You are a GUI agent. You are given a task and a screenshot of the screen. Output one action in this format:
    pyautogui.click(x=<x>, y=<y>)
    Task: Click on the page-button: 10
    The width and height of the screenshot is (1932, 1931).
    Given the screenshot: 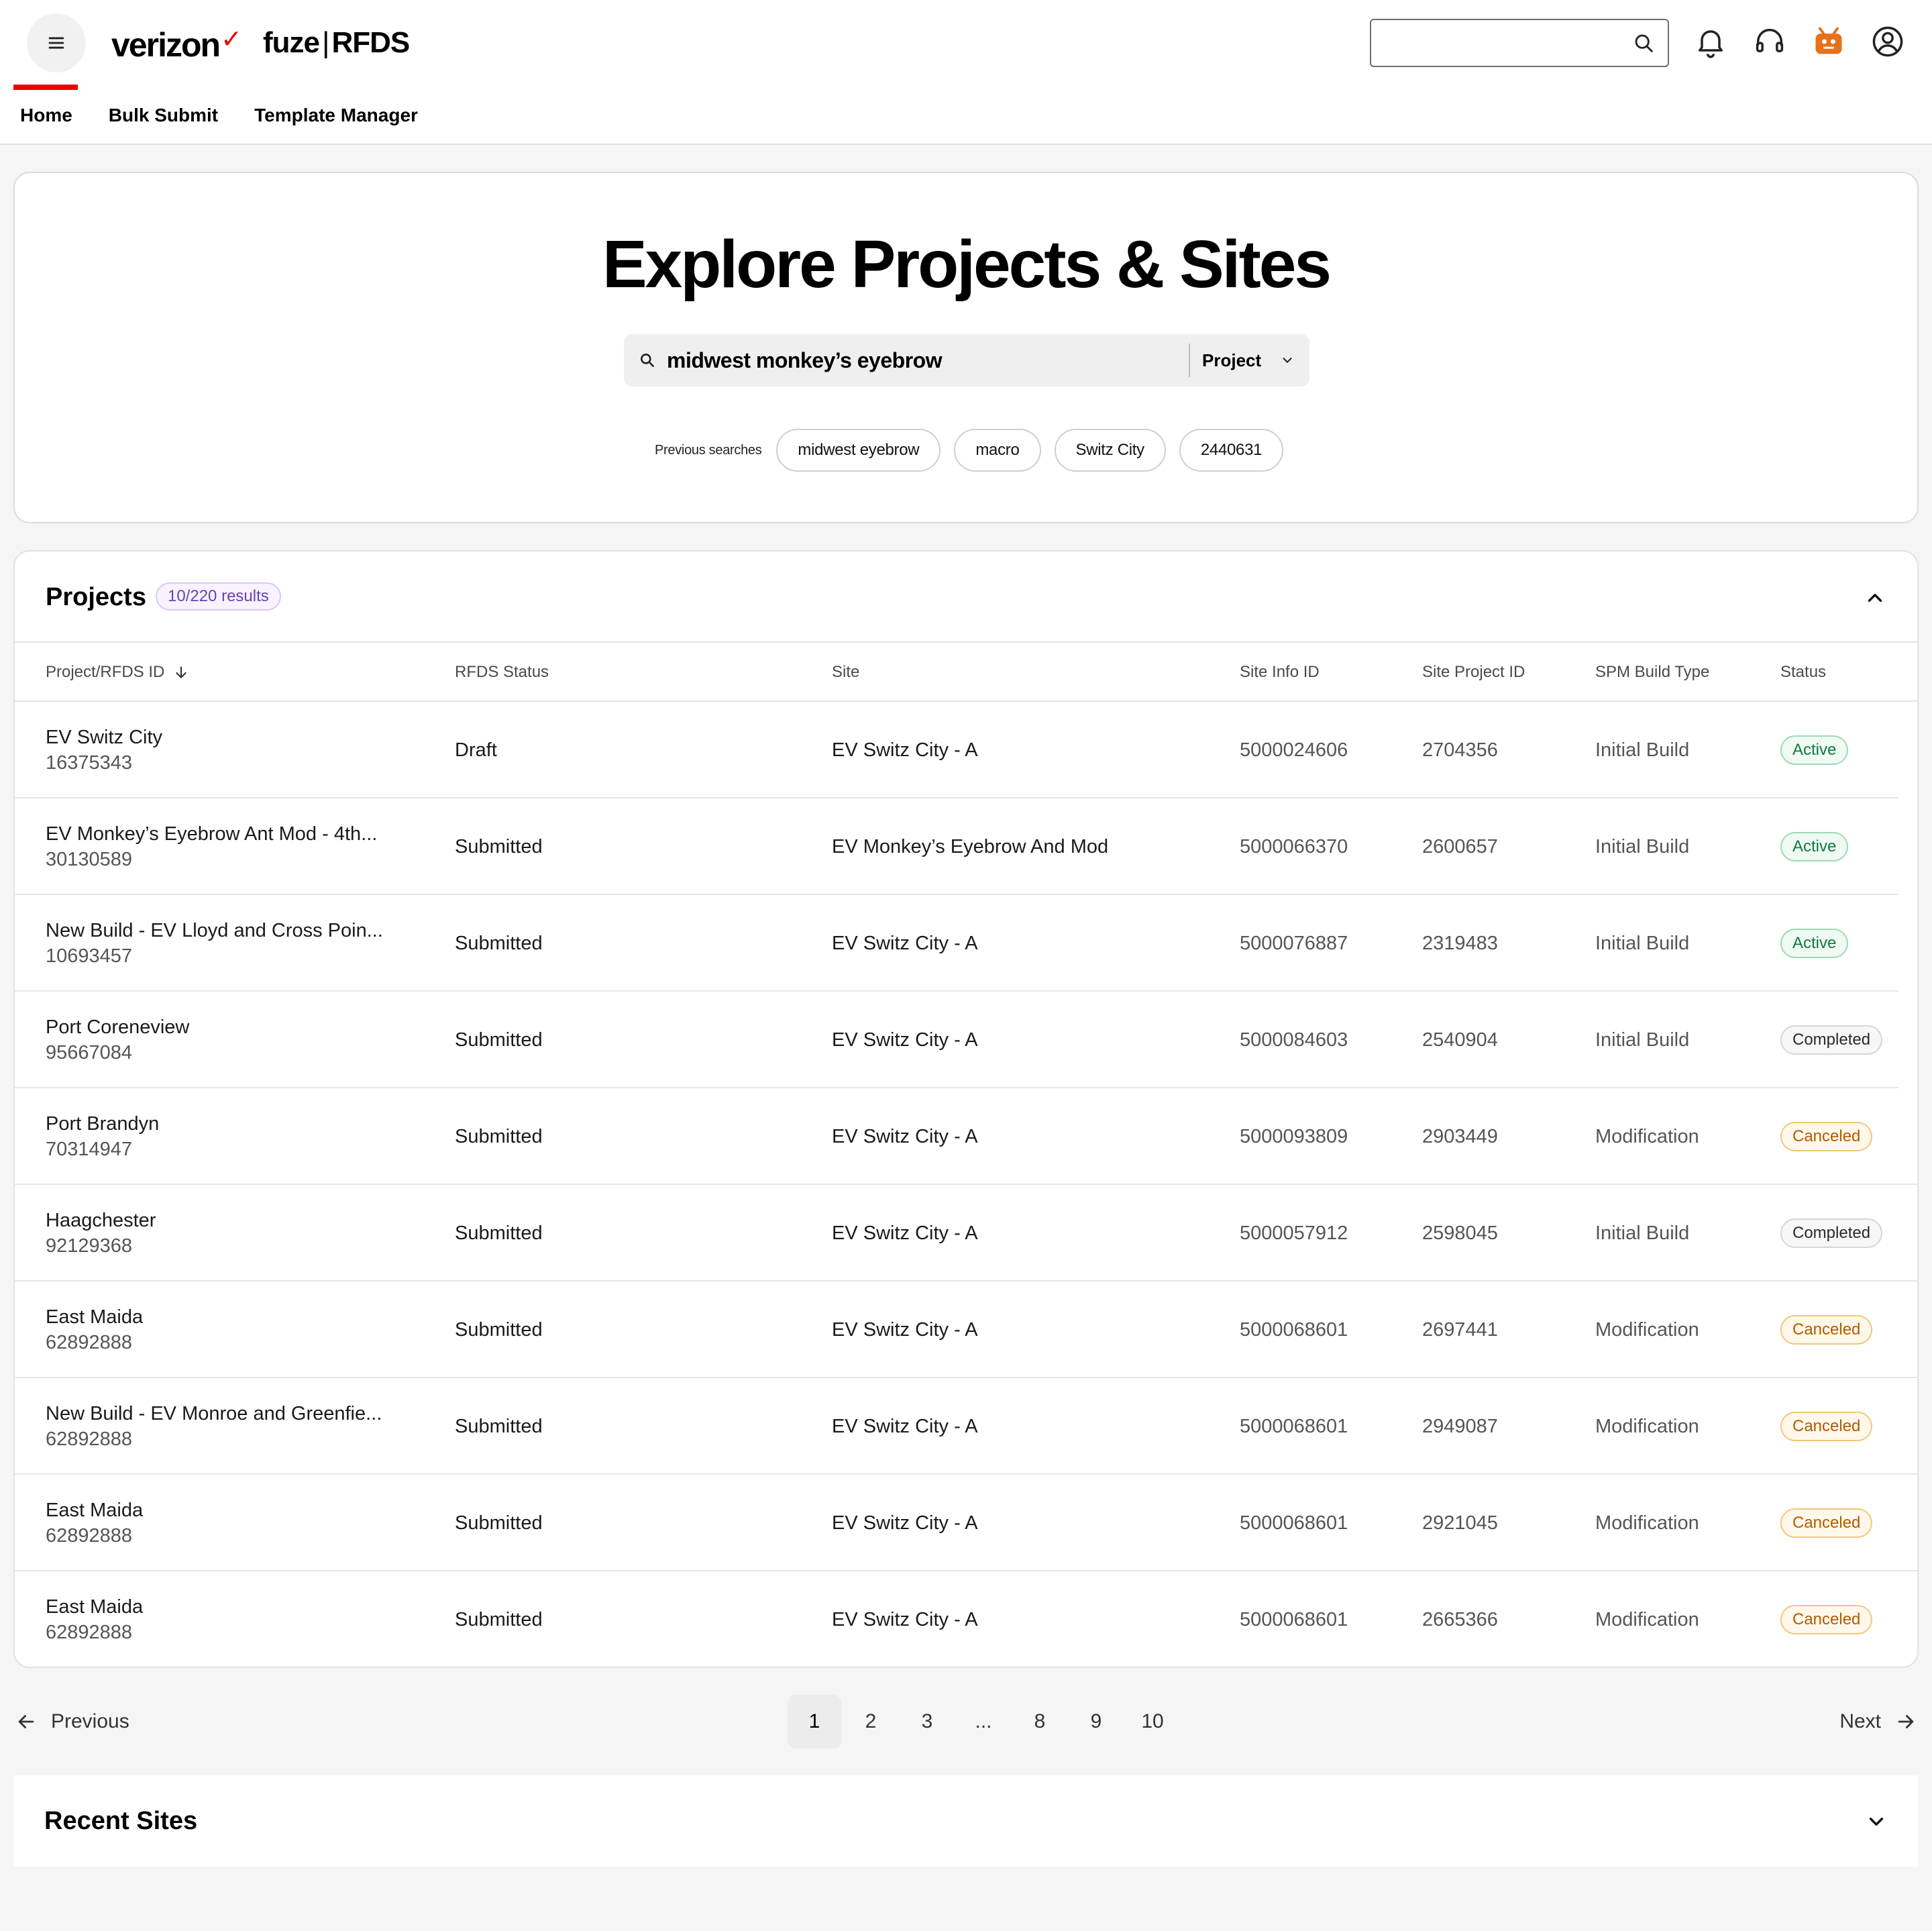 What is the action you would take?
    pyautogui.click(x=1152, y=1722)
    